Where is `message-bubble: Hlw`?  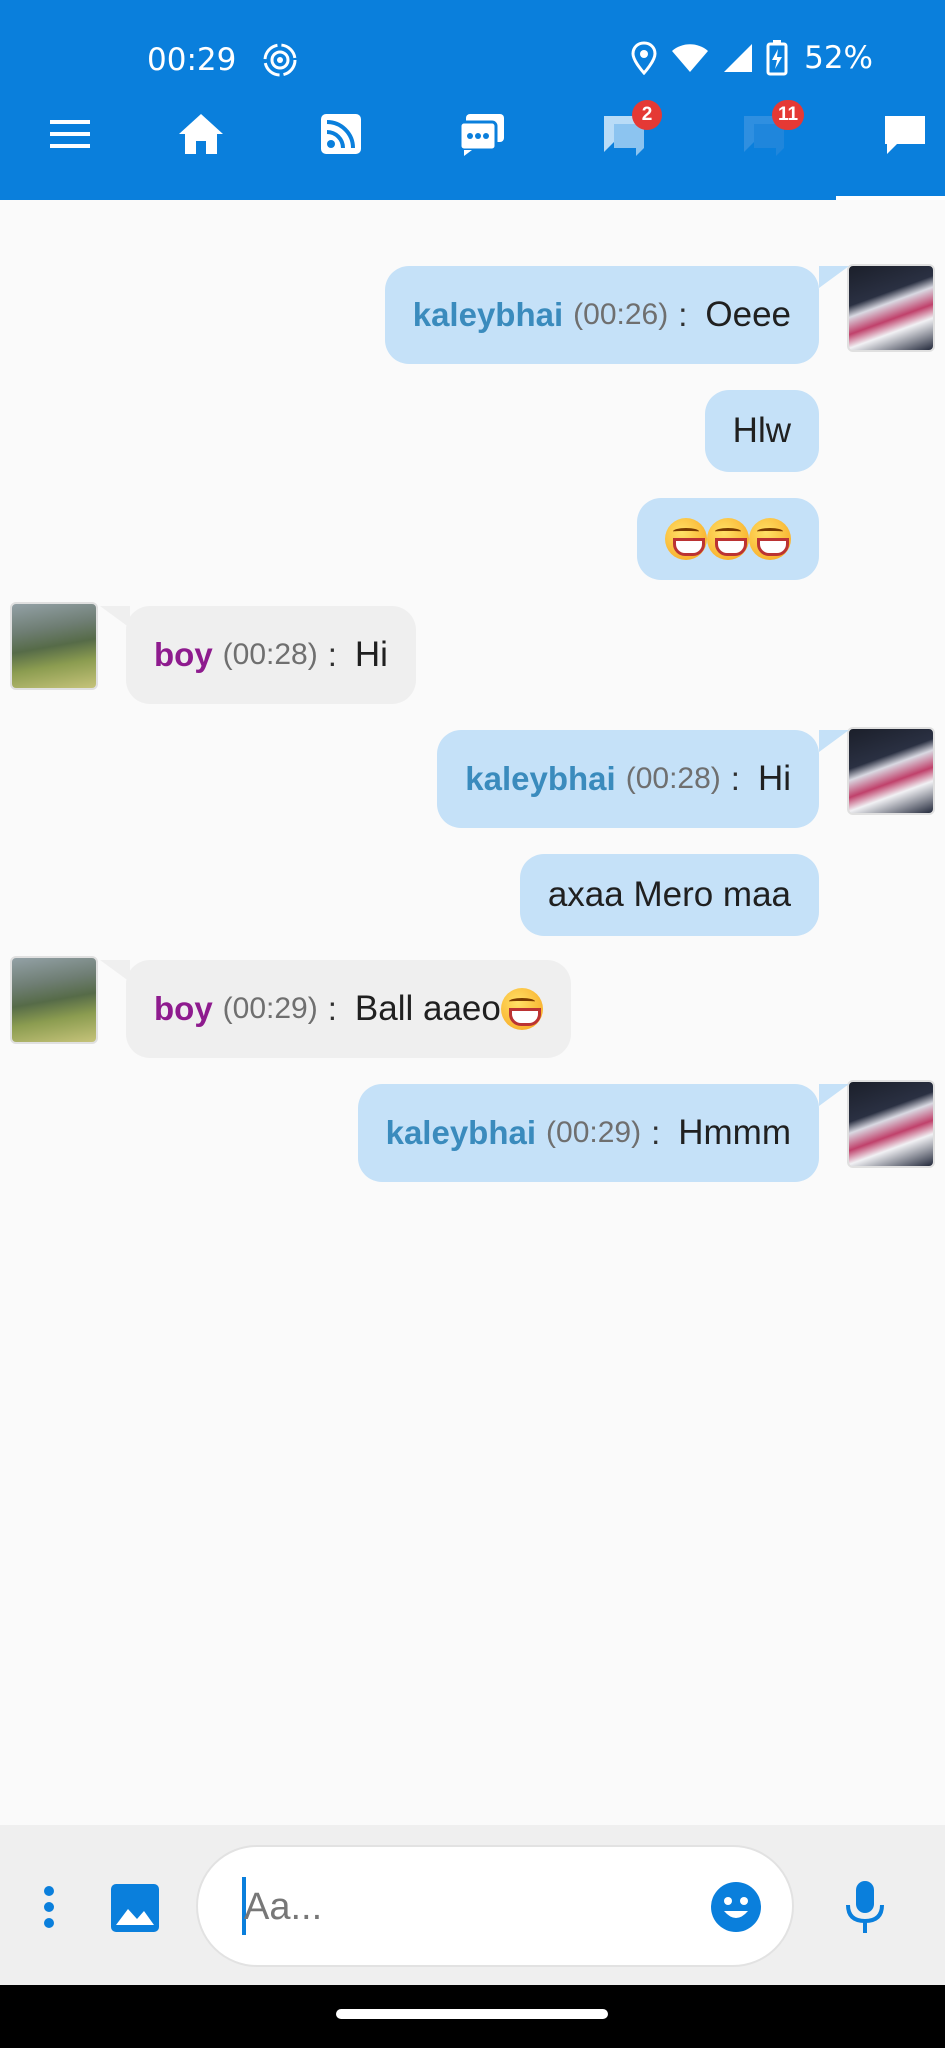
message-bubble: Hlw is located at coordinates (761, 431).